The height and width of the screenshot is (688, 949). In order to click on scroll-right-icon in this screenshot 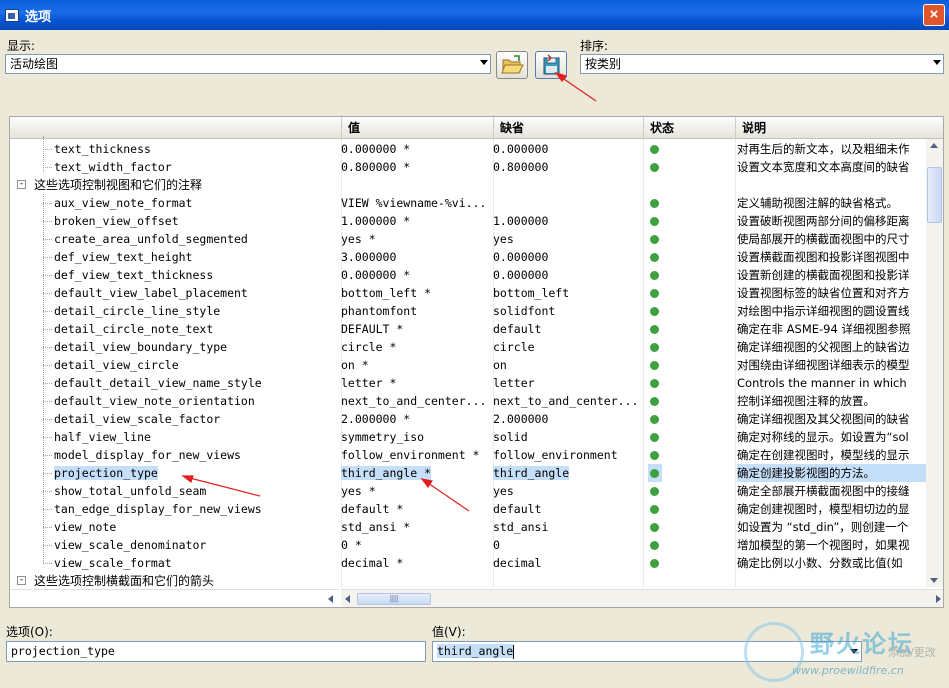, I will do `click(938, 599)`.